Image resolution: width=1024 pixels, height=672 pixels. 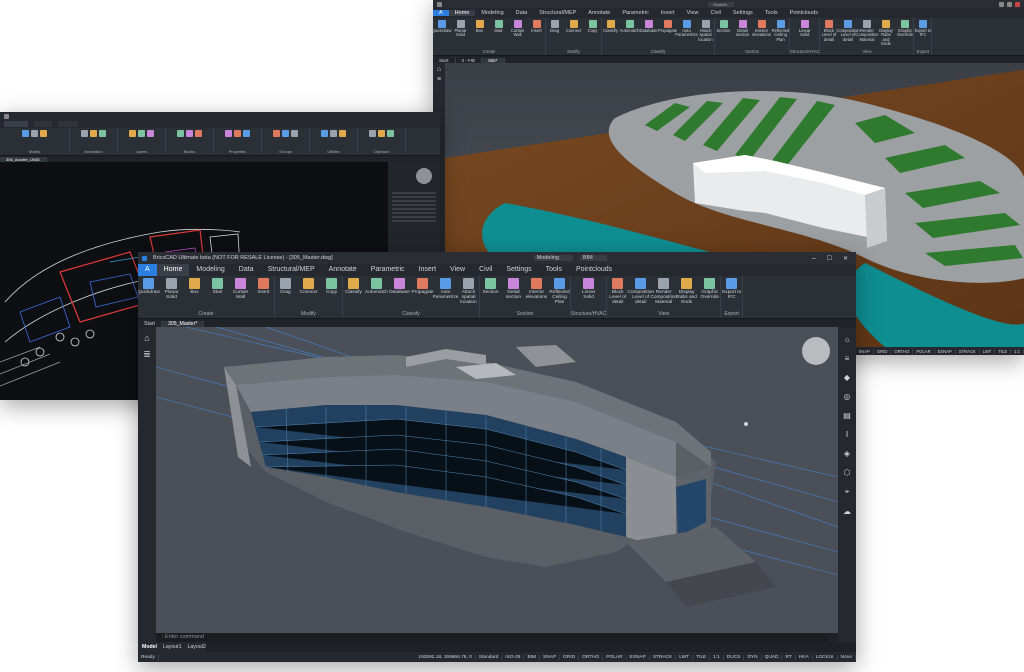 I want to click on properties-tool-icon, so click(x=246, y=133).